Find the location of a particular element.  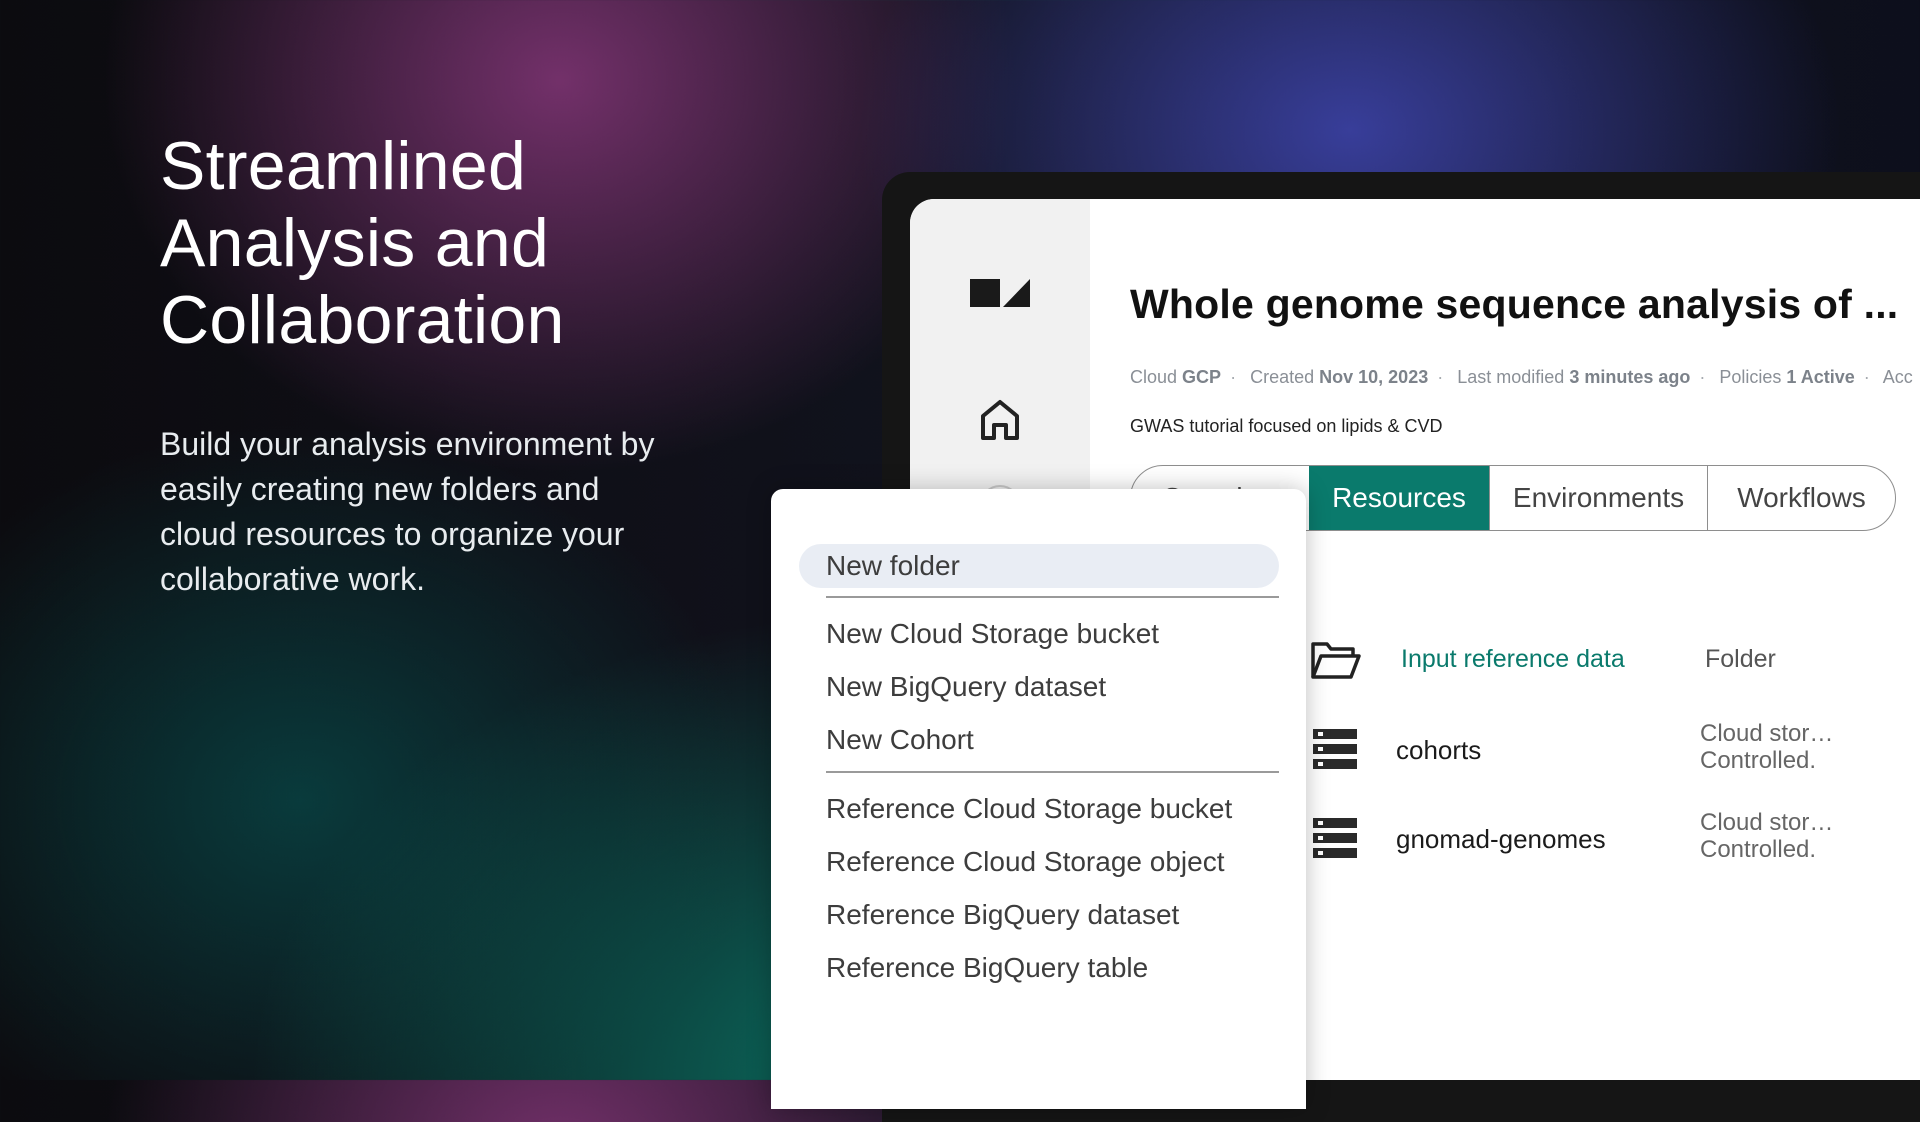

menu-item-reference-cloud-storage-bucket: Reference Cloud Storage bucket is located at coordinates (1029, 809).